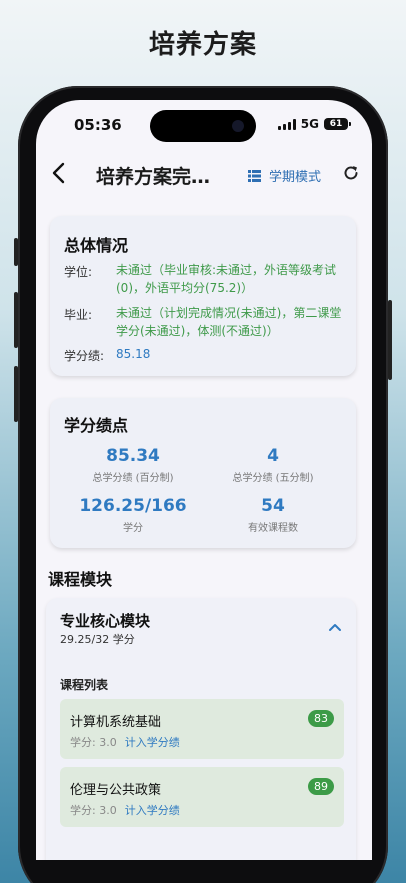 The image size is (406, 883). I want to click on degree-value: 未通过（毕业审核:未通过，外语等级考试(0)，外语平均分(75.2)）, so click(226, 279).